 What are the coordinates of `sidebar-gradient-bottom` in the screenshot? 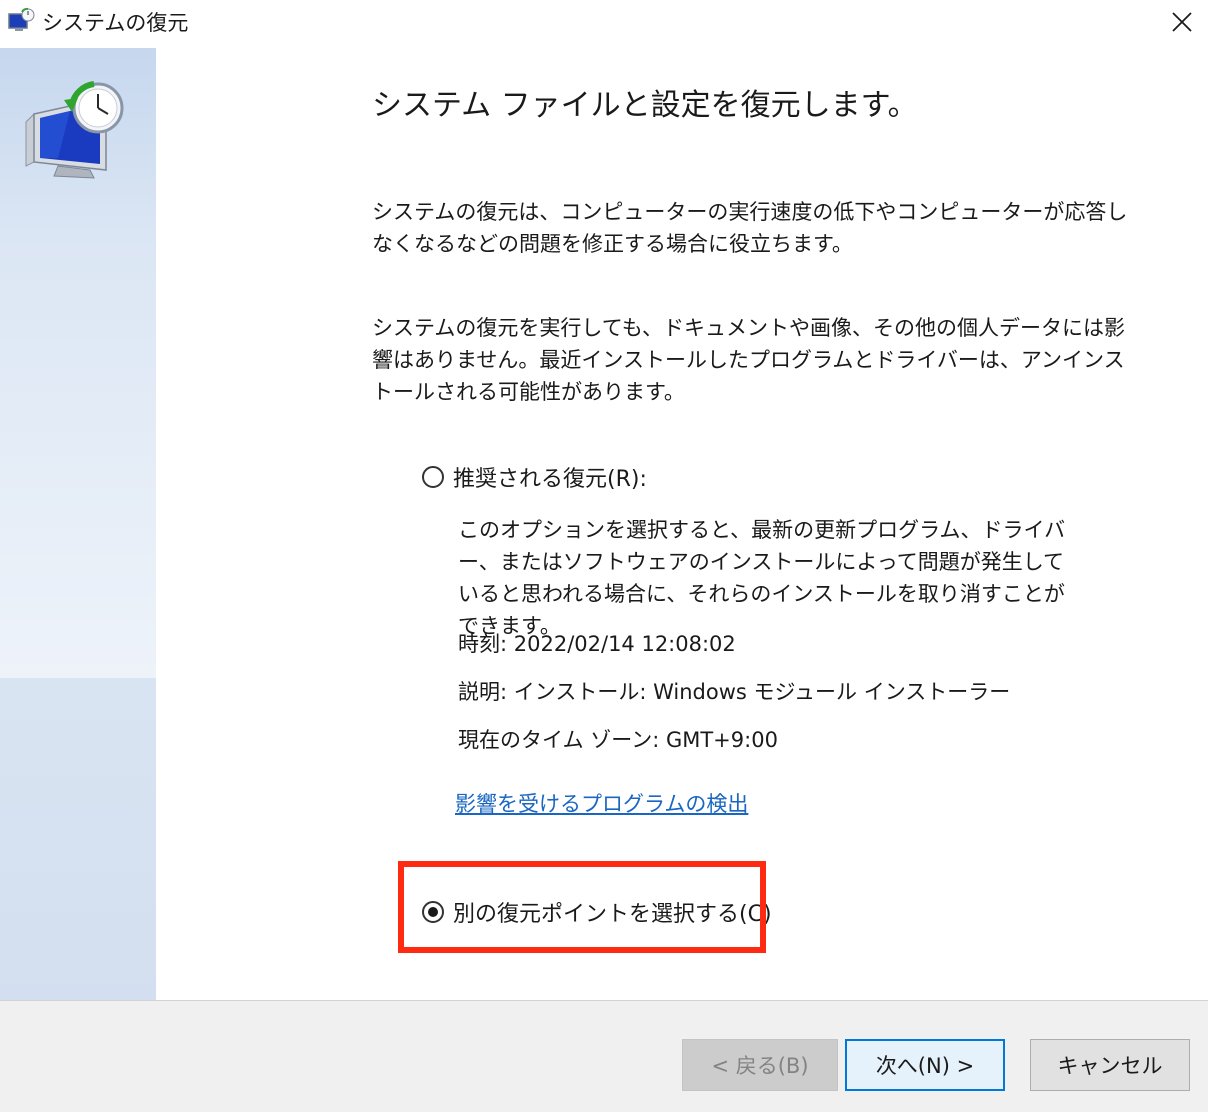 It's located at (78, 839).